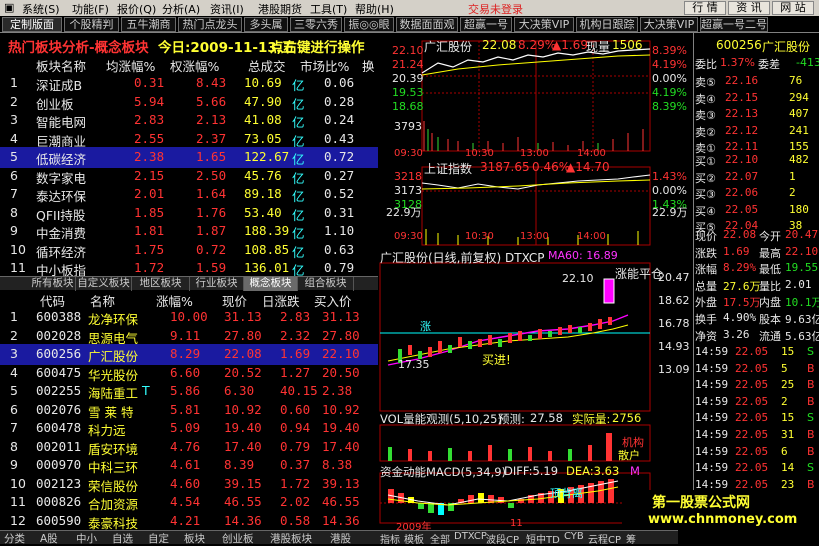 This screenshot has width=819, height=546. Describe the element at coordinates (161, 284) in the screenshot. I see `subtab-region: 地区板块` at that location.